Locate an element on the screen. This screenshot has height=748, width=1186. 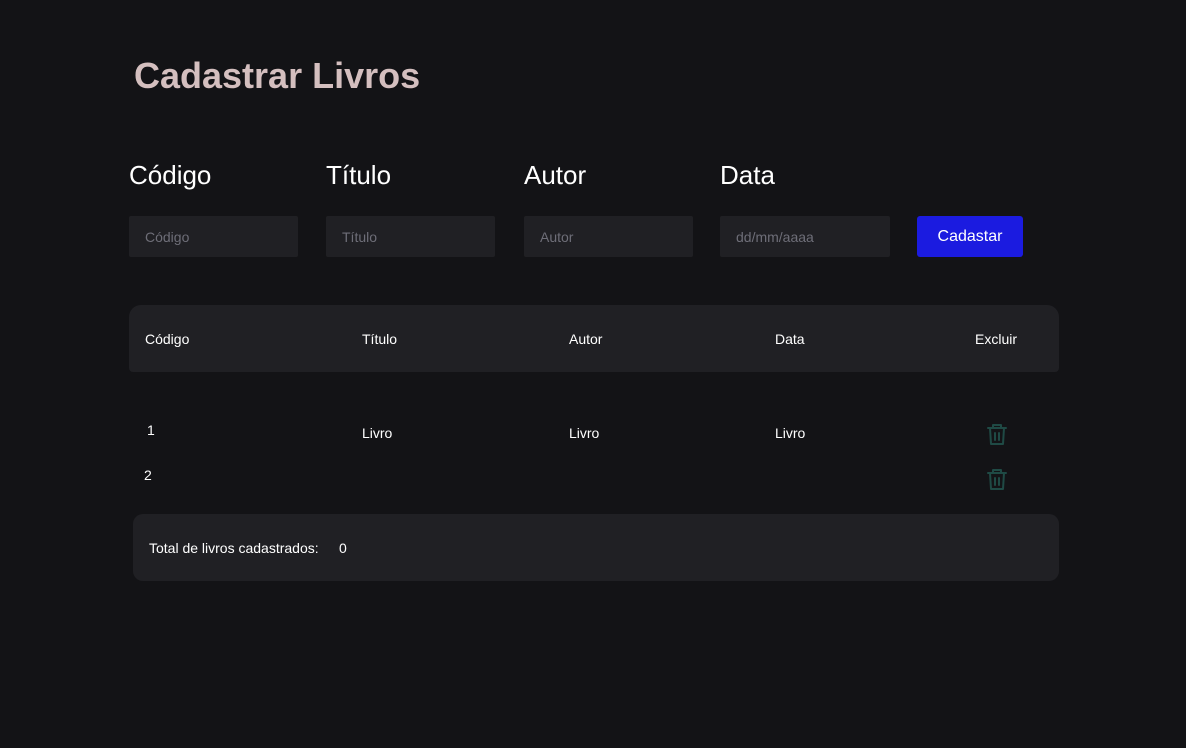
page-title: Cadastrar Livros is located at coordinates (277, 75).